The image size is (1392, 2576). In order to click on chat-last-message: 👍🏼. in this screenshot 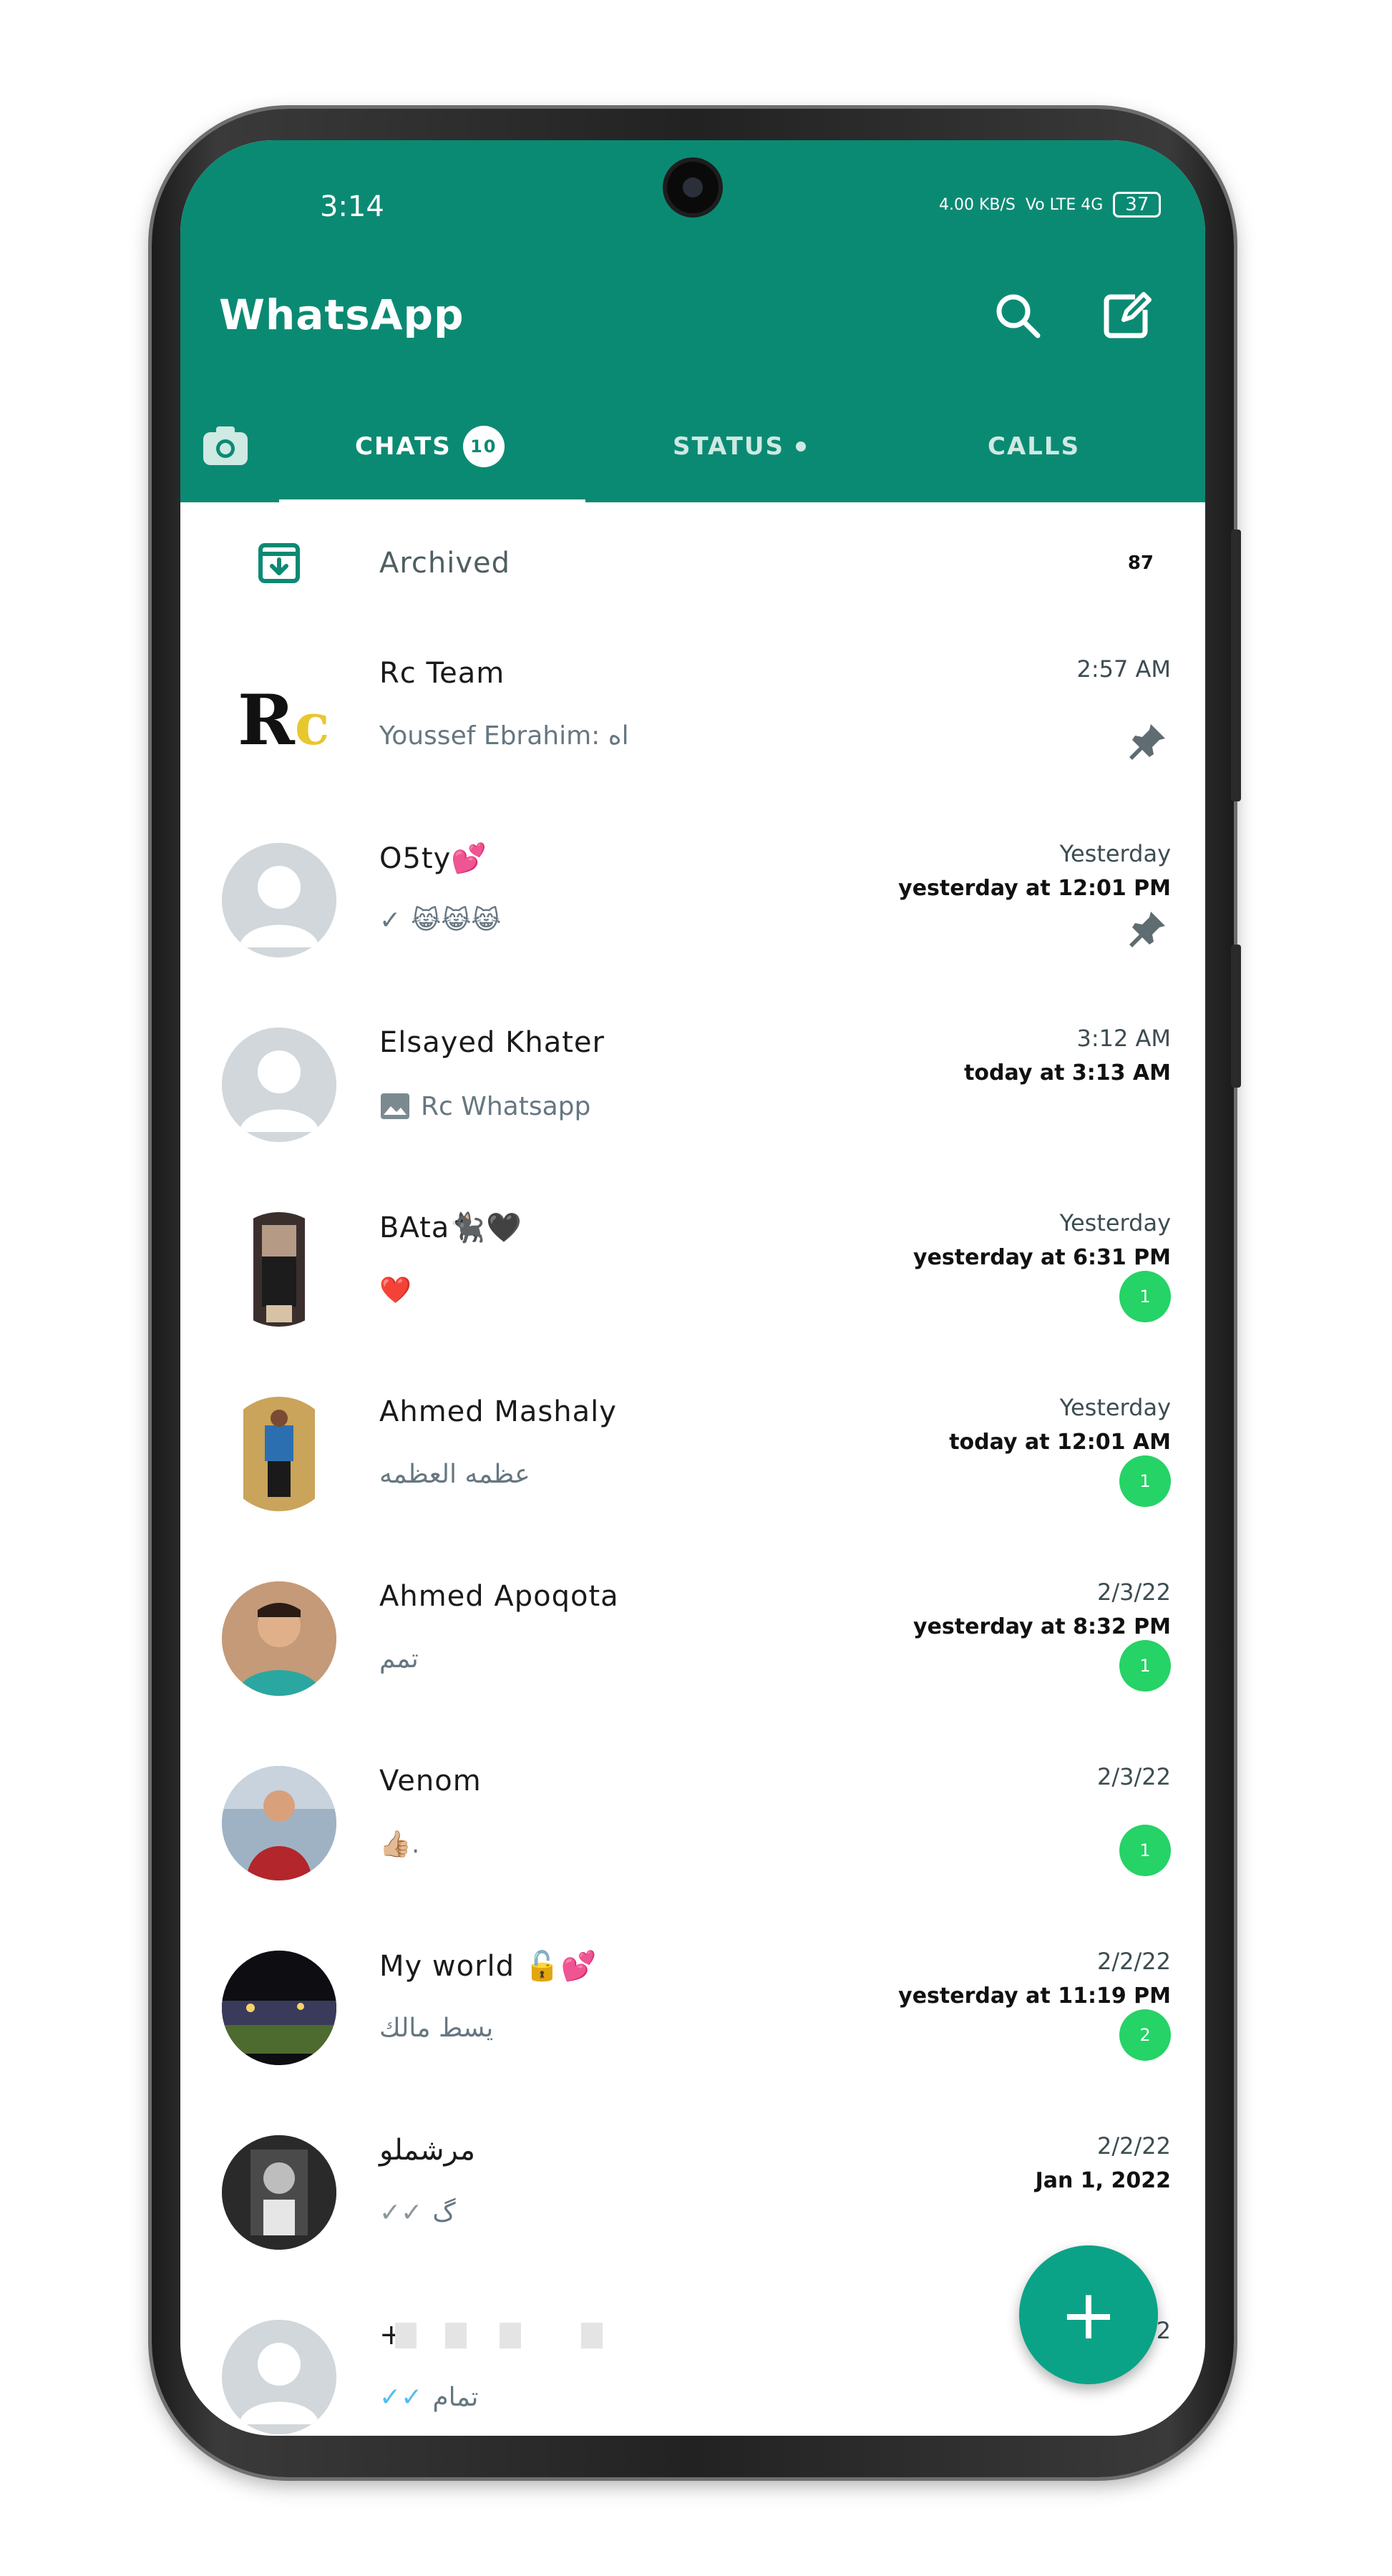, I will do `click(399, 1844)`.